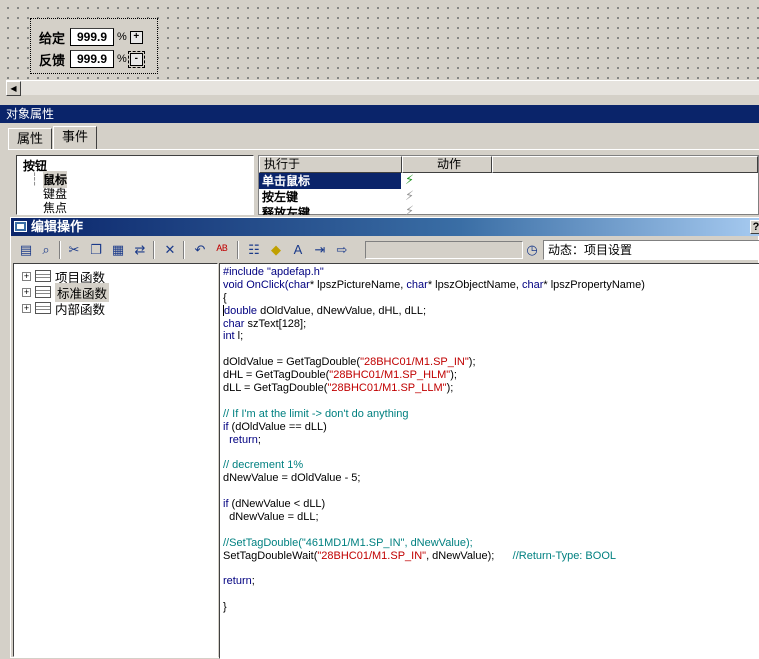 The height and width of the screenshot is (659, 759). What do you see at coordinates (754, 227) in the screenshot?
I see `help-button: ?` at bounding box center [754, 227].